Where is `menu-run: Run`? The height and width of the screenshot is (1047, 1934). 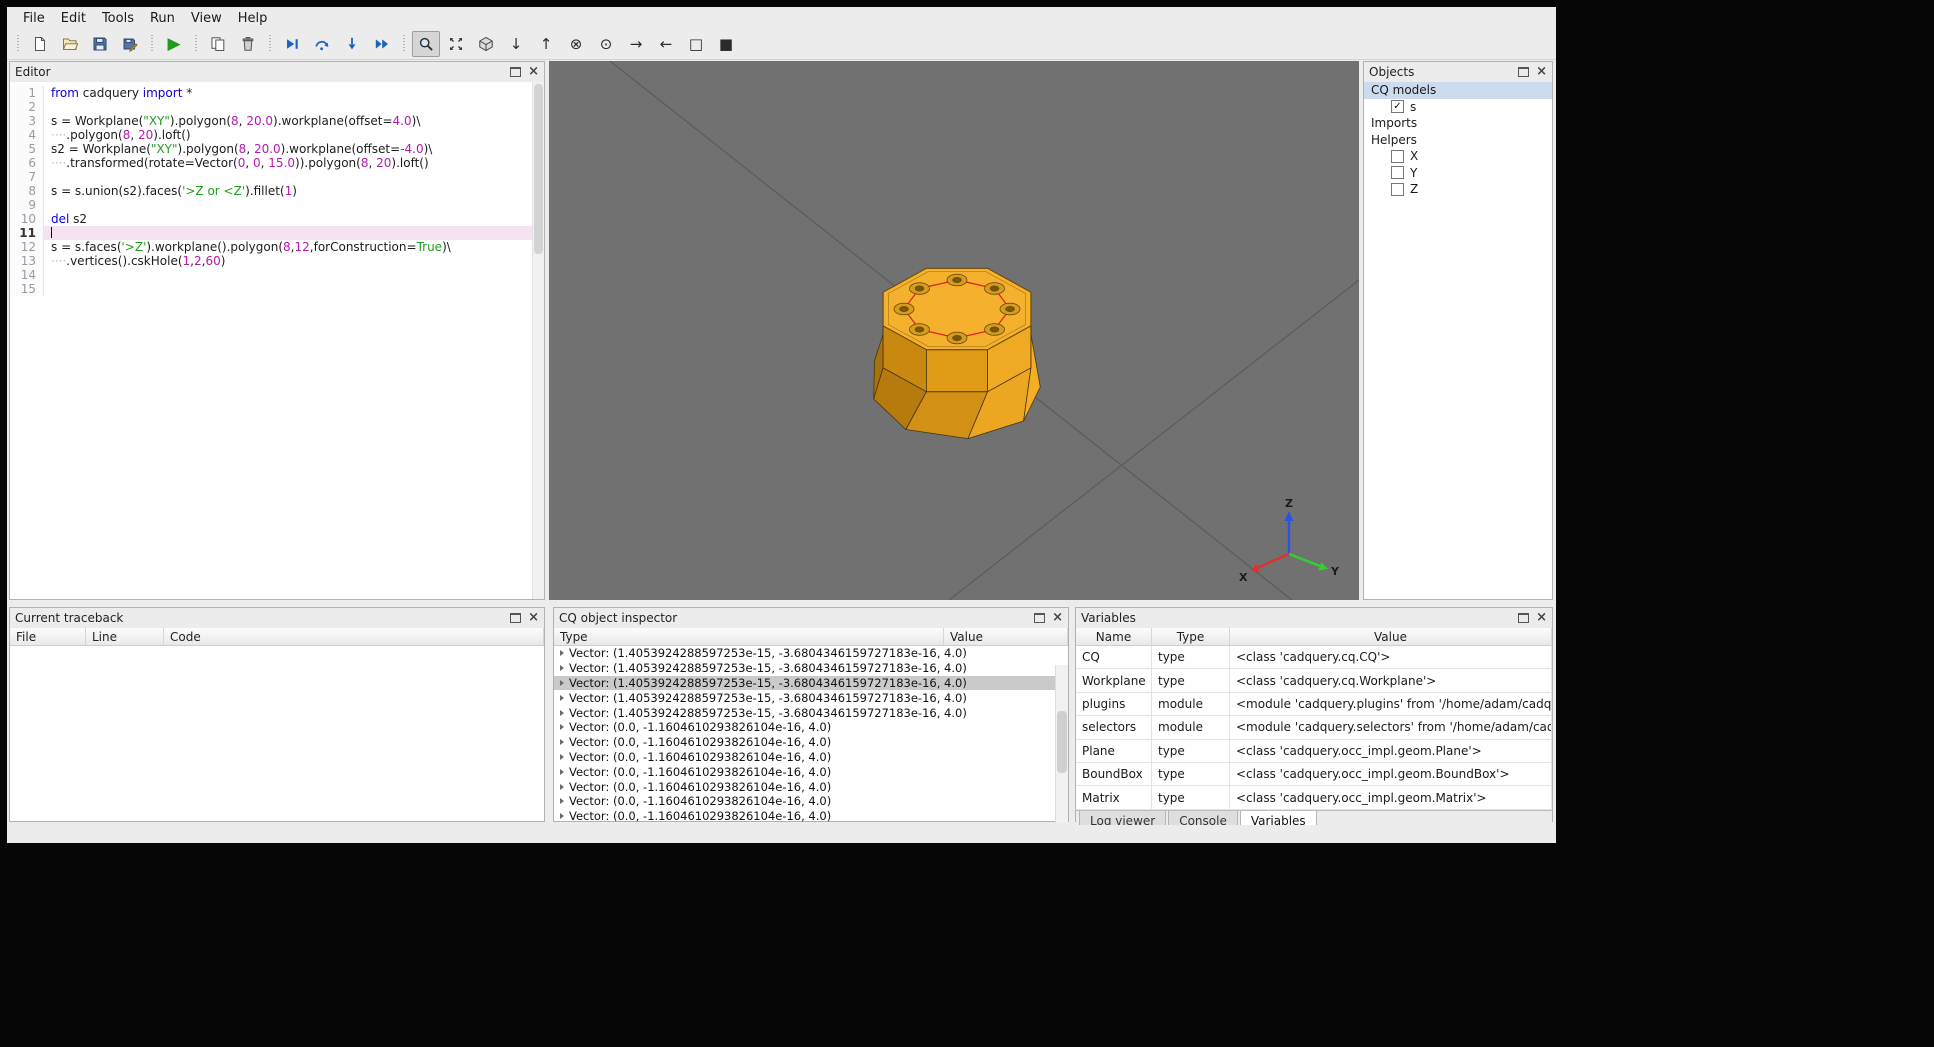
menu-run: Run is located at coordinates (162, 18).